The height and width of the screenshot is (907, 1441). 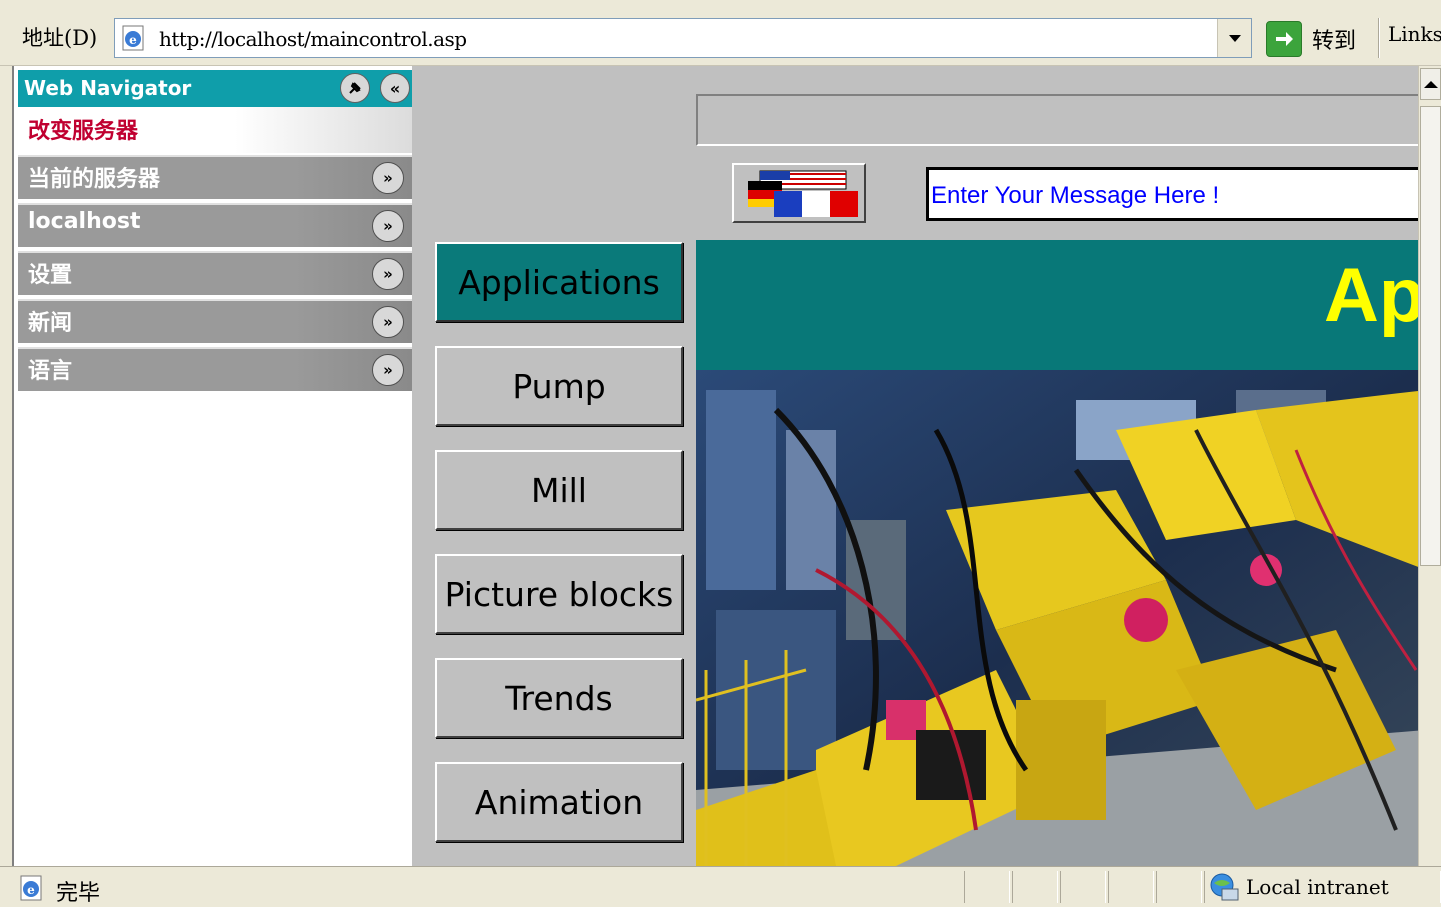 I want to click on status-bar: e 完毕 Local intranet, so click(x=720, y=886).